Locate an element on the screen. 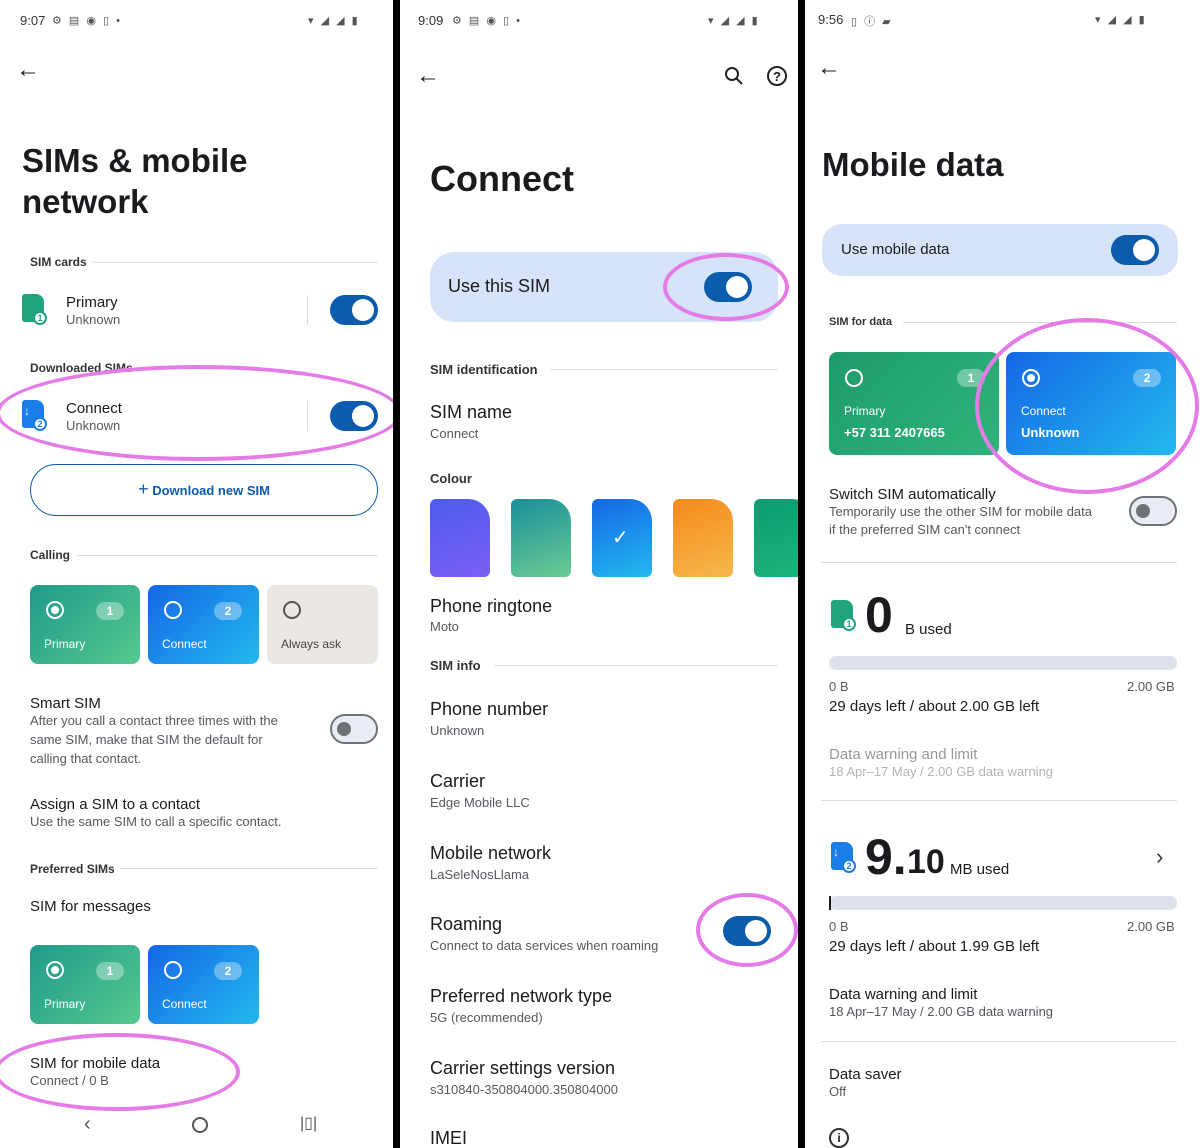 Image resolution: width=1200 pixels, height=1148 pixels. download-button-label: Download new SIM is located at coordinates (211, 490).